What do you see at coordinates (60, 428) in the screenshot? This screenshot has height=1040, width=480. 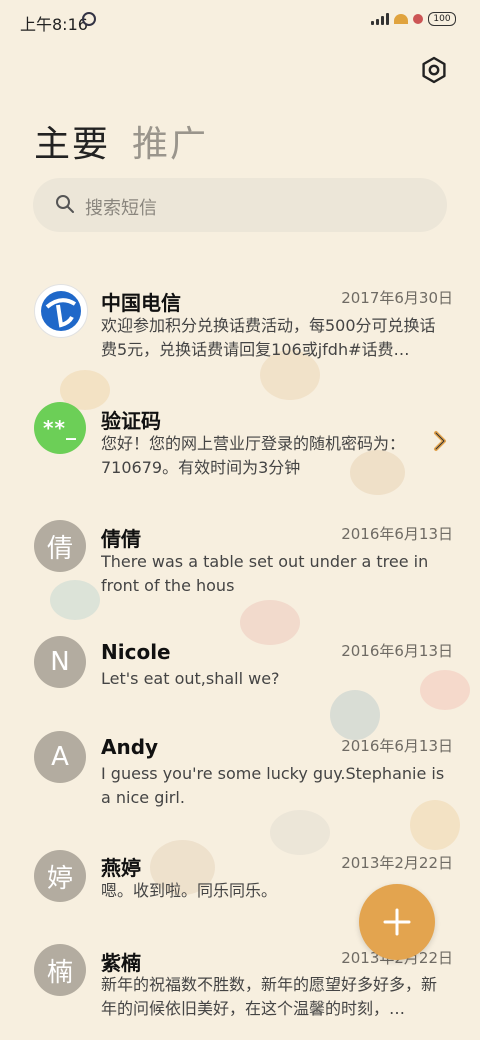 I see `avatar: **_` at bounding box center [60, 428].